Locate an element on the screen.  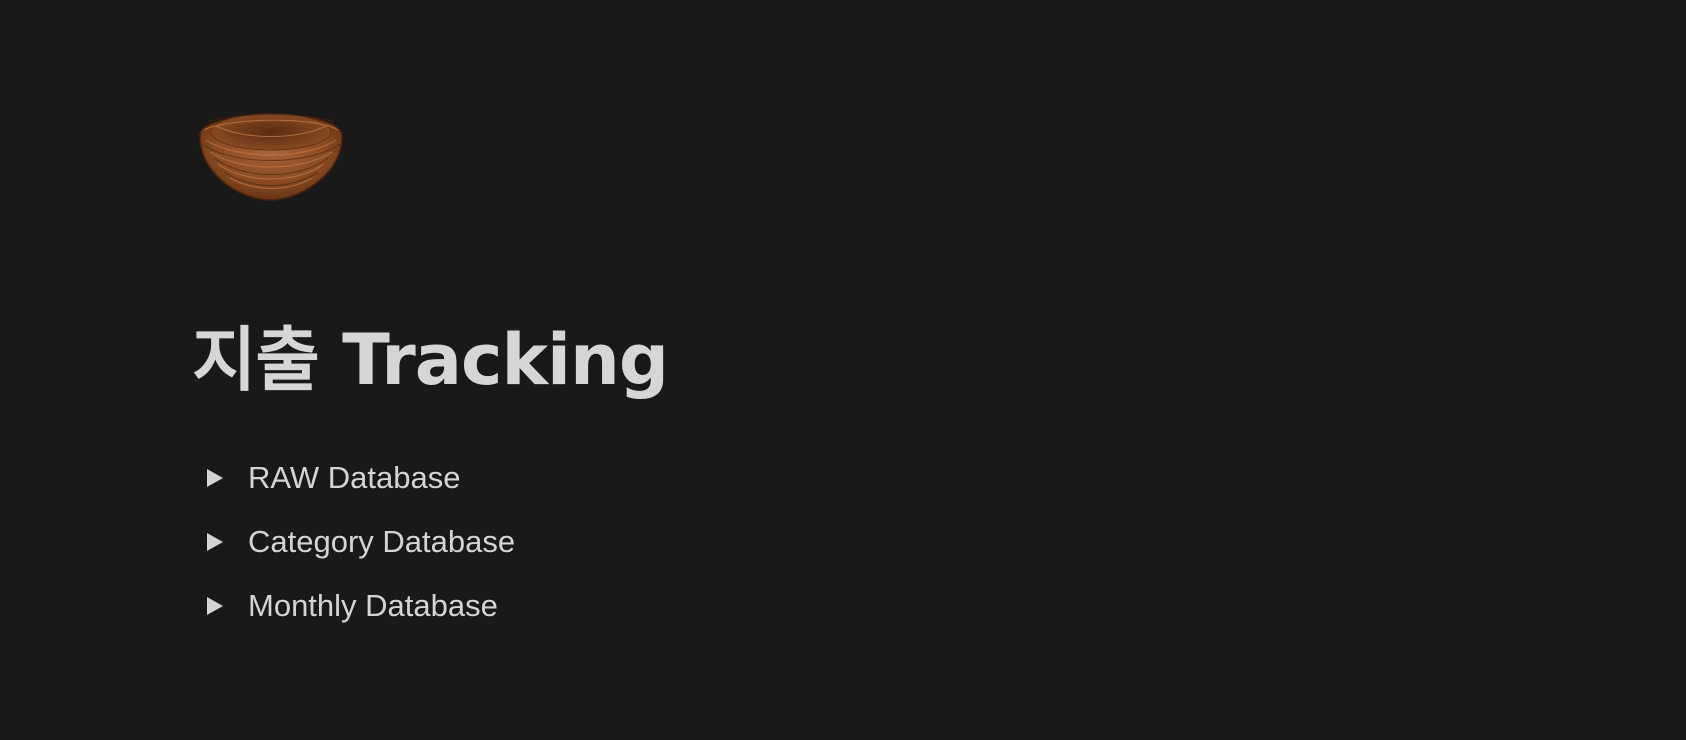
toggle-label: Monthly Database is located at coordinates (373, 605).